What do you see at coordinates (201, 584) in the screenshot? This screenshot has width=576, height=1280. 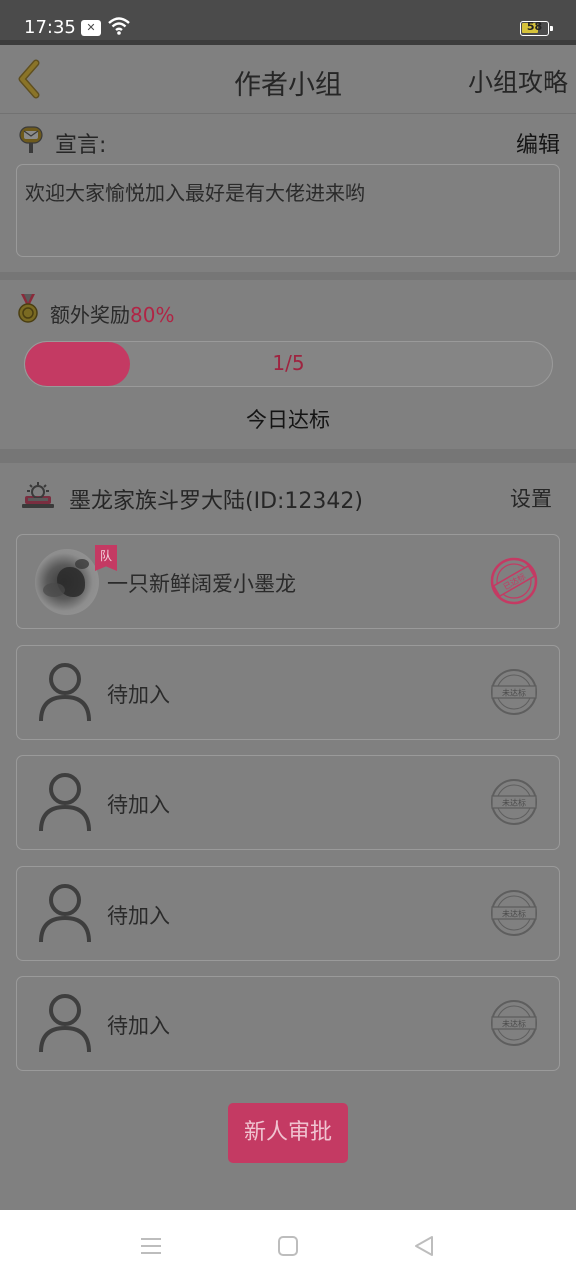 I see `member-name: 一只新鲜阔爱小墨龙` at bounding box center [201, 584].